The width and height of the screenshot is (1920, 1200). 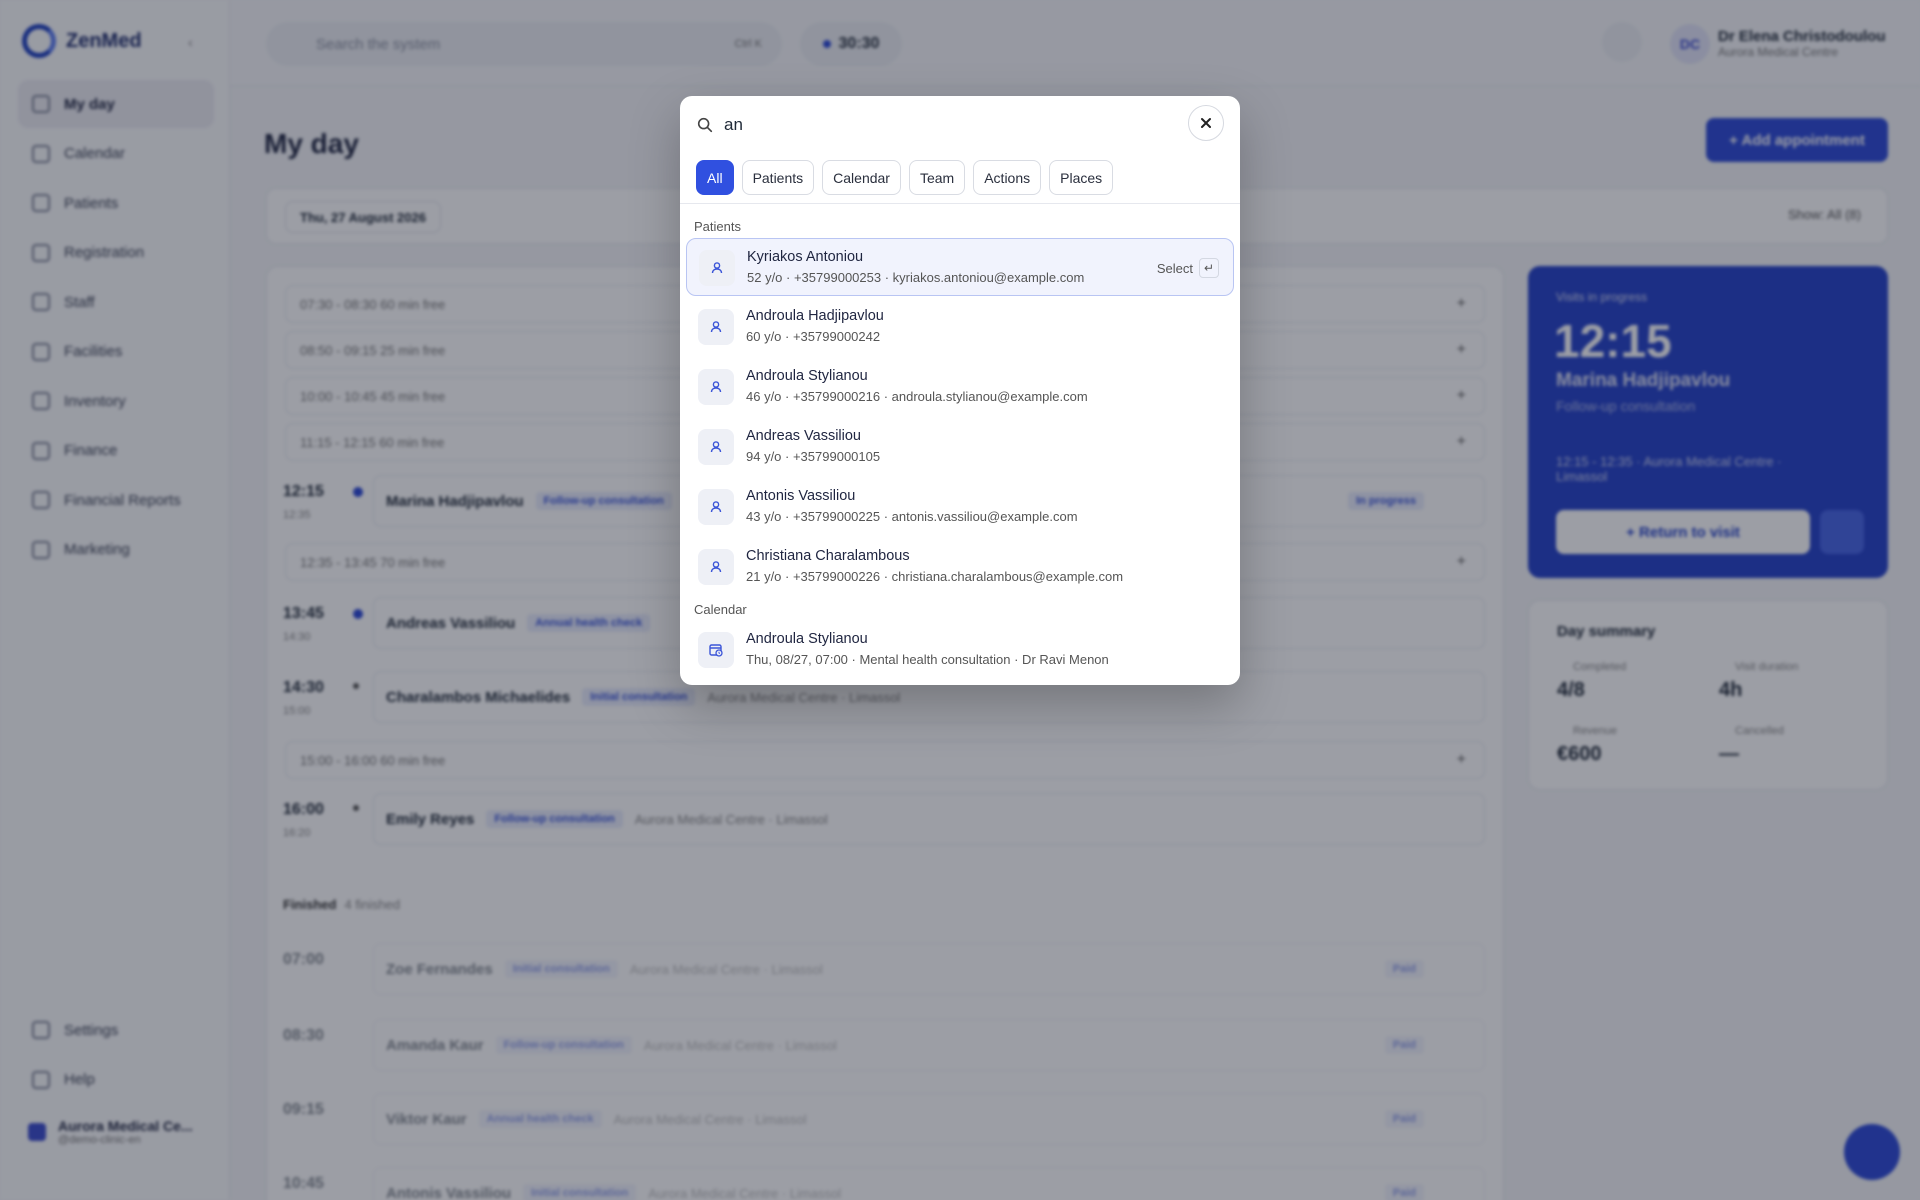 What do you see at coordinates (937, 177) in the screenshot?
I see `tab-team: Team` at bounding box center [937, 177].